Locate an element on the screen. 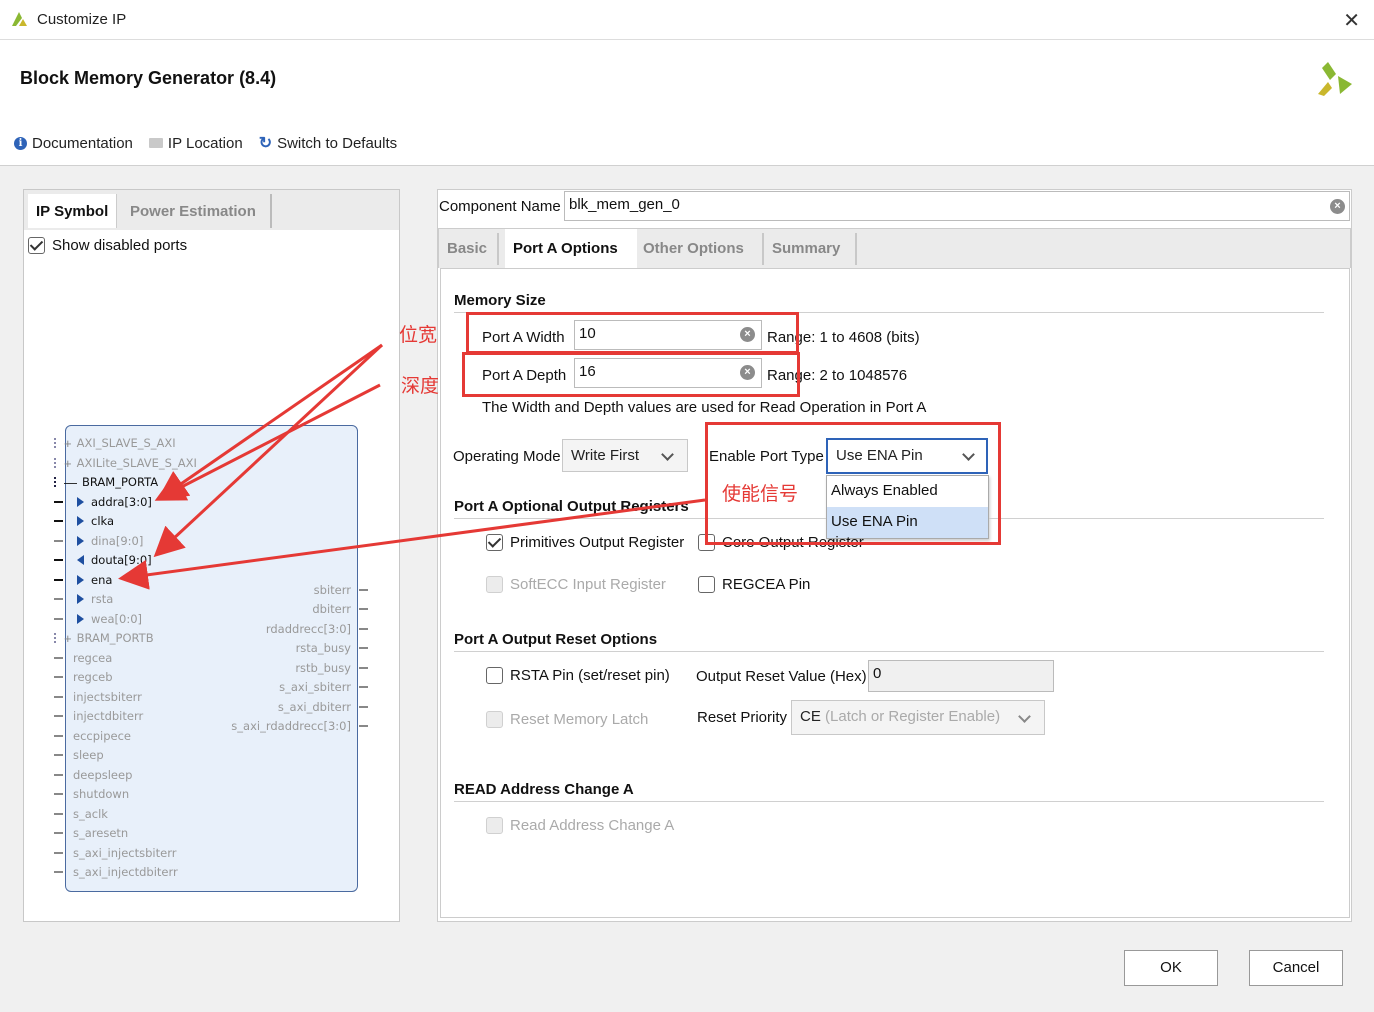 The height and width of the screenshot is (1012, 1374). chevron-down-icon is located at coordinates (667, 454).